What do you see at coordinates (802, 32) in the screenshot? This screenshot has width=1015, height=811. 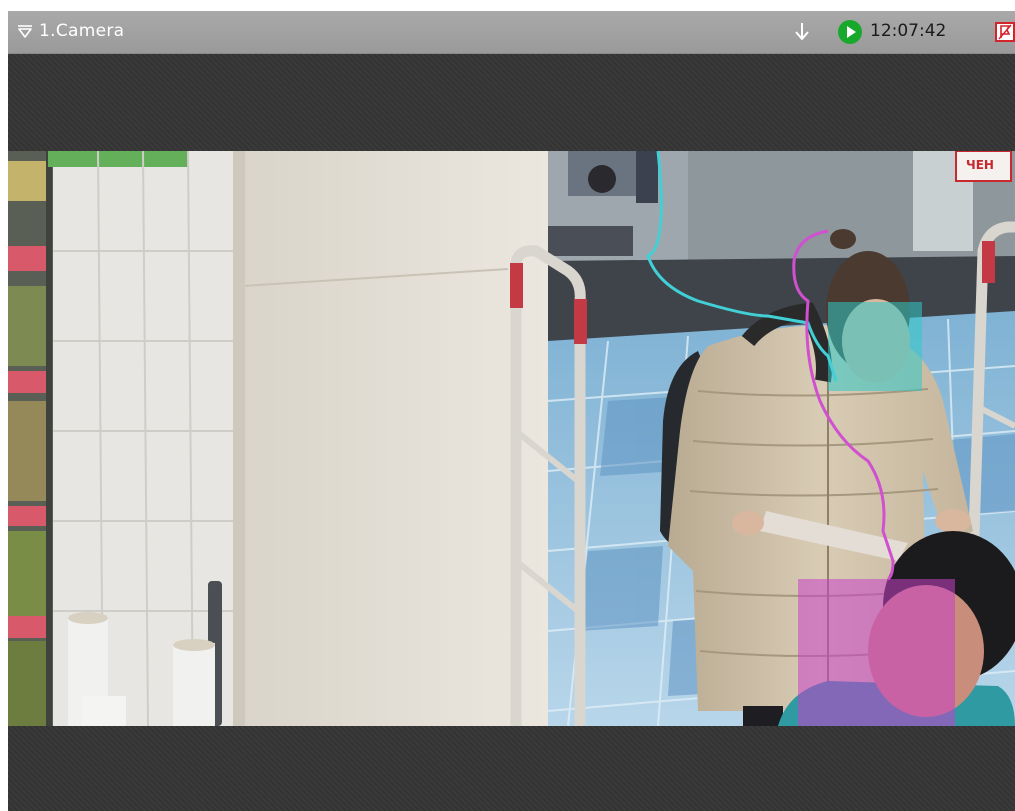 I see `export-arrow-icon` at bounding box center [802, 32].